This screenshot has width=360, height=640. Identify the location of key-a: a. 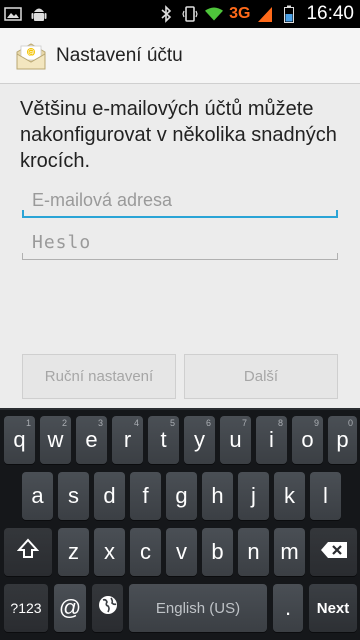
(37, 496).